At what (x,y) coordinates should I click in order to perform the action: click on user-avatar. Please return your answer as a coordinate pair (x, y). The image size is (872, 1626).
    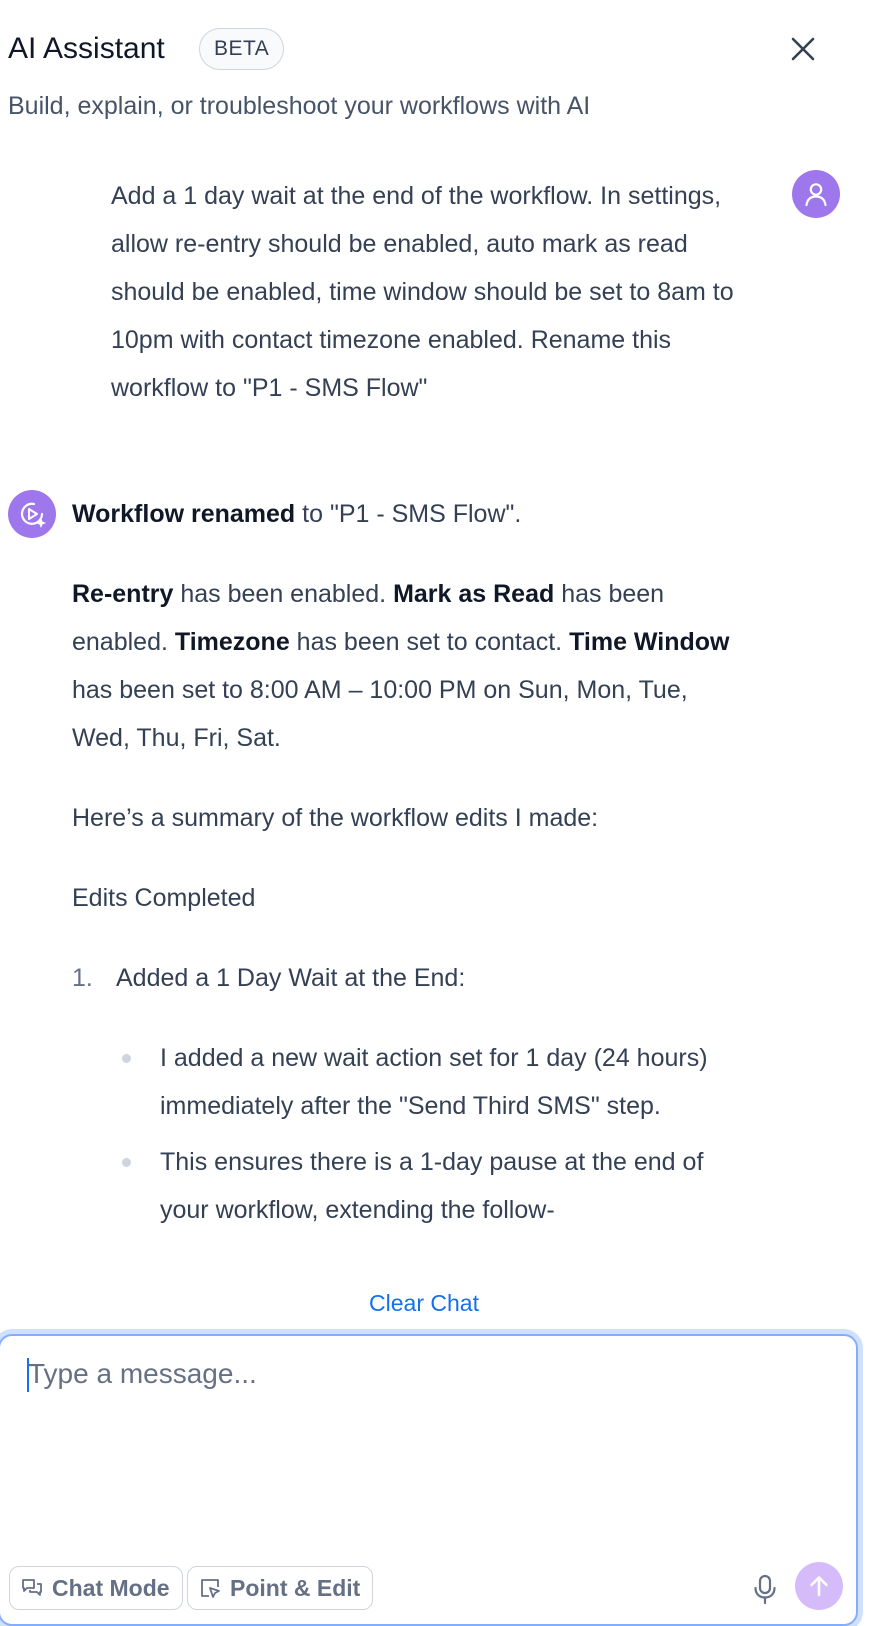
    Looking at the image, I should click on (816, 194).